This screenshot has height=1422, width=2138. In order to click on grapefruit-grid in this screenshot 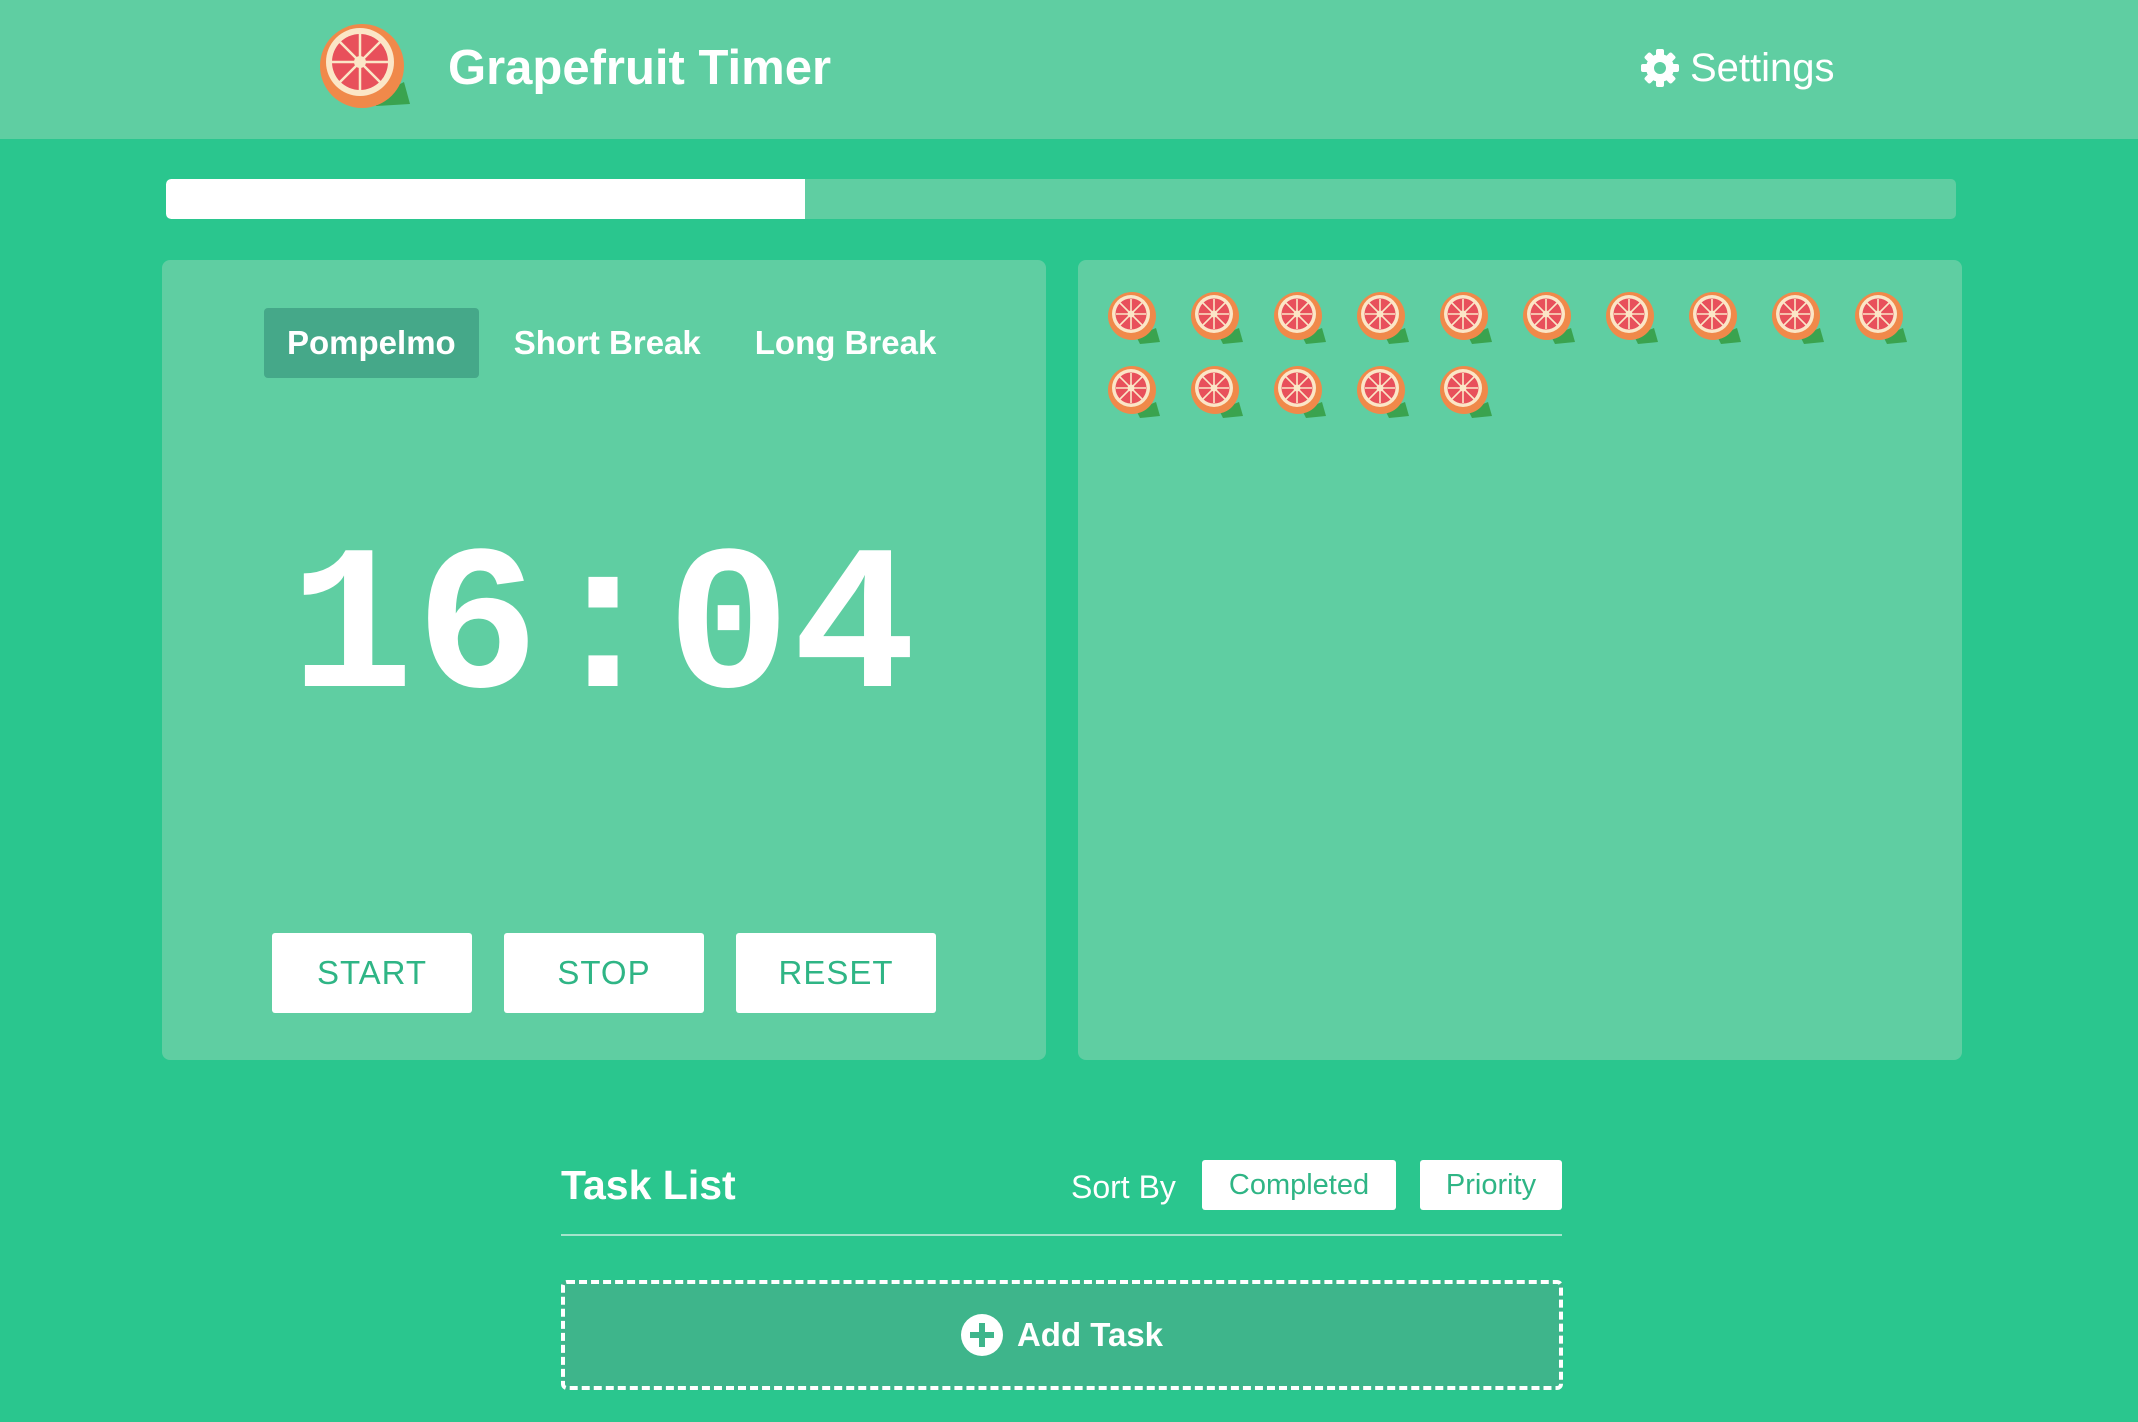, I will do `click(1526, 355)`.